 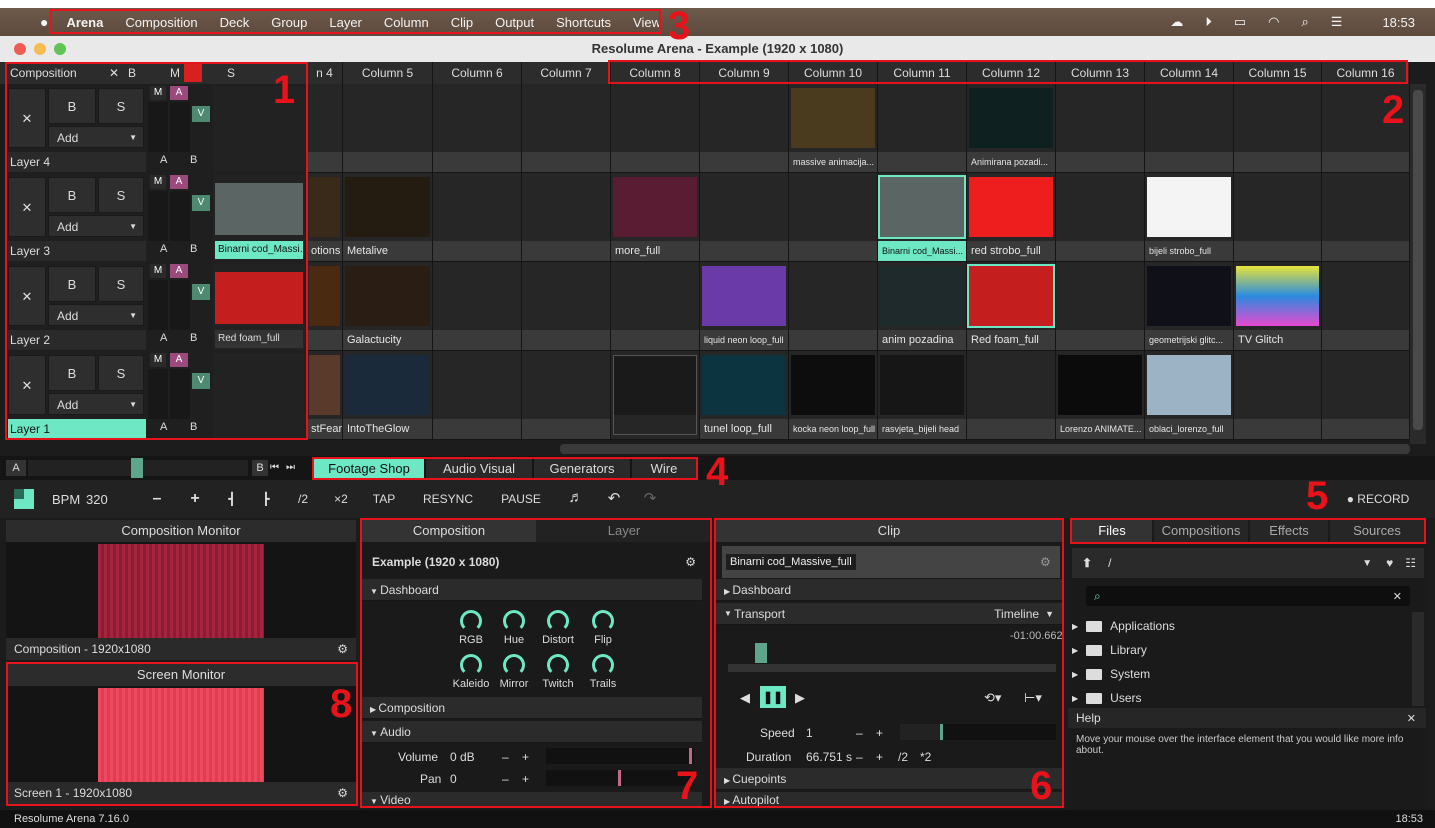 I want to click on play-direction-icon: ⊢▾, so click(x=1033, y=698).